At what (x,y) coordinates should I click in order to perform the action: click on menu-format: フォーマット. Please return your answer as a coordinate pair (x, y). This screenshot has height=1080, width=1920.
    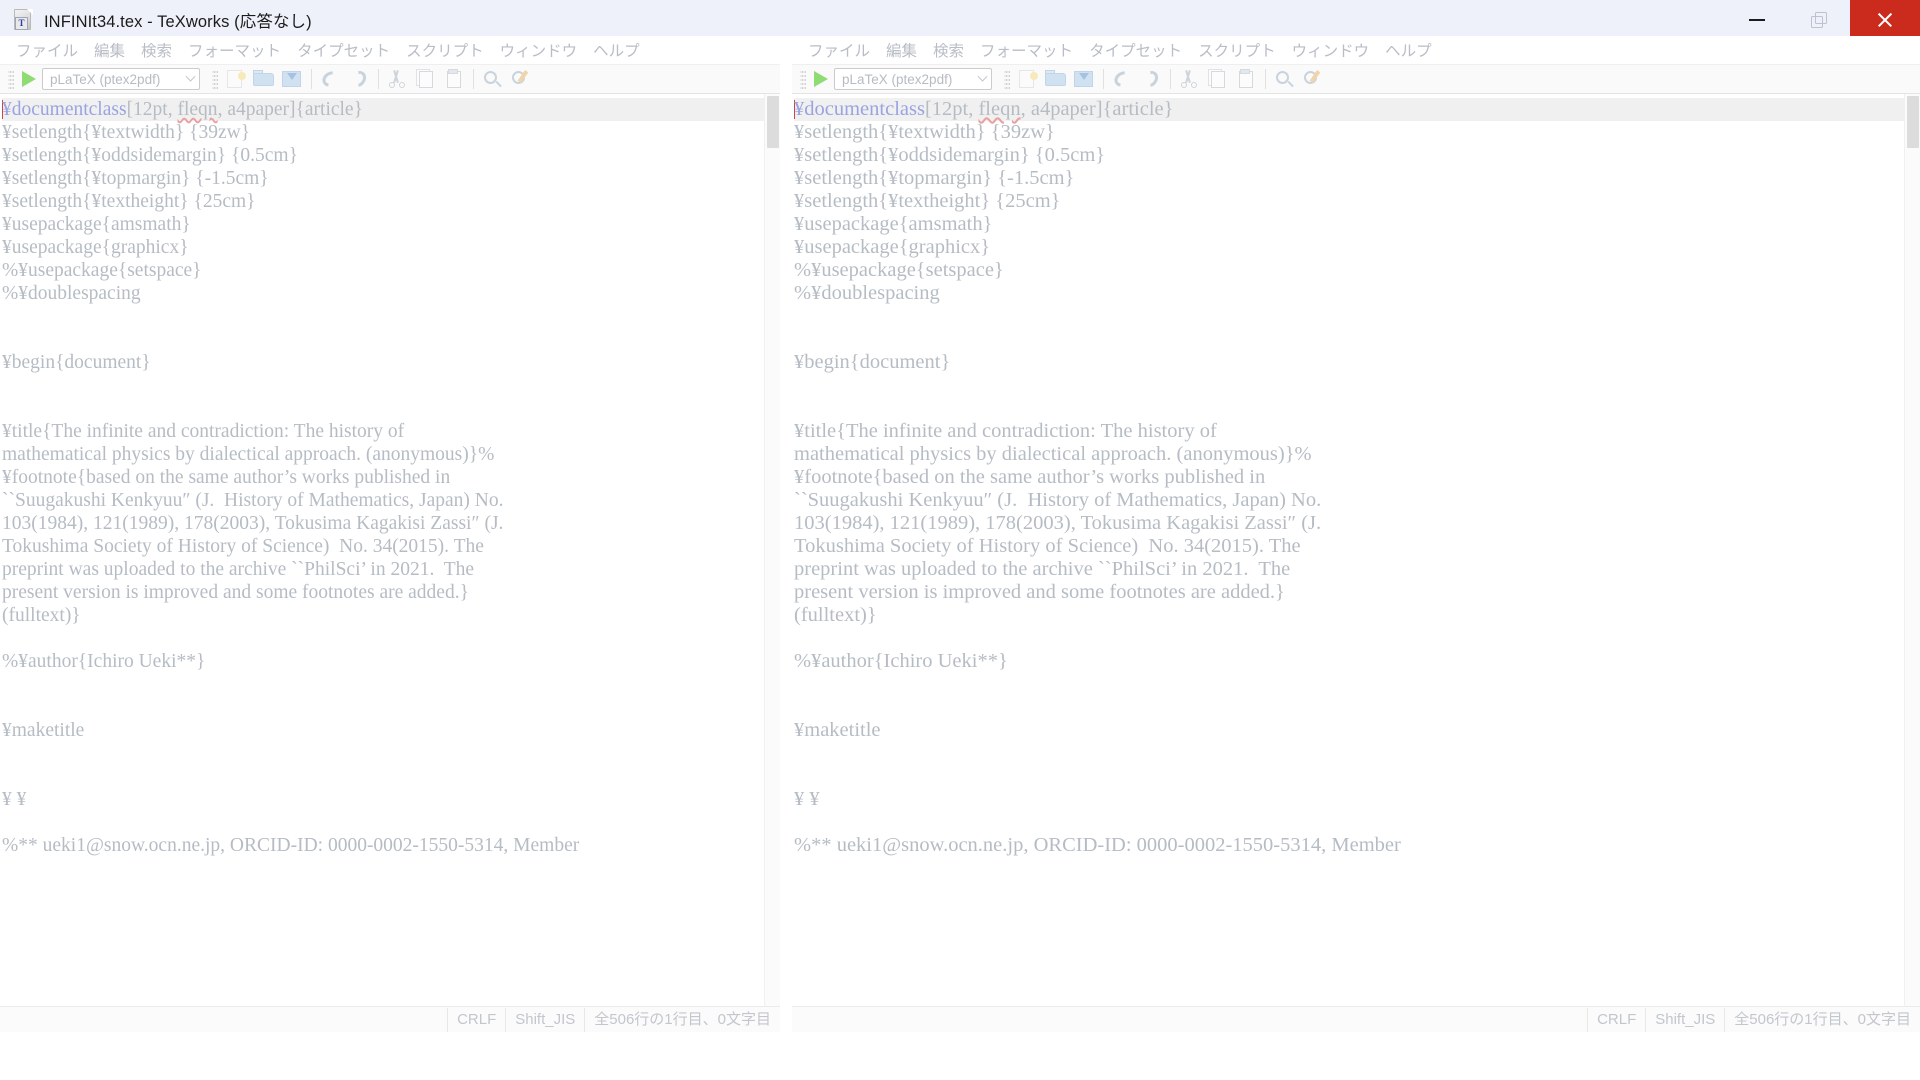
    Looking at the image, I should click on (234, 50).